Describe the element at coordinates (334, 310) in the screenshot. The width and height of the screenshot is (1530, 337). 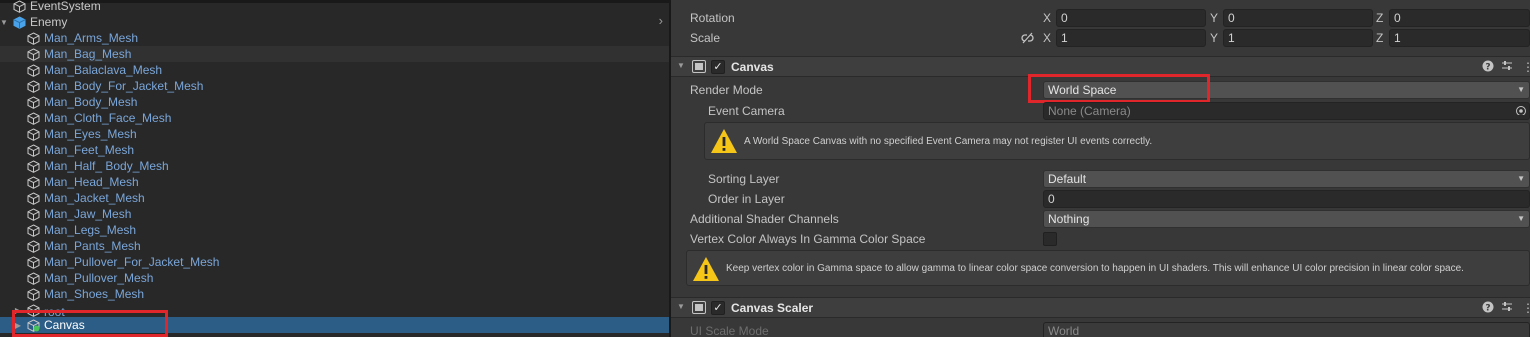
I see `hierarchy-item: ▶ root` at that location.